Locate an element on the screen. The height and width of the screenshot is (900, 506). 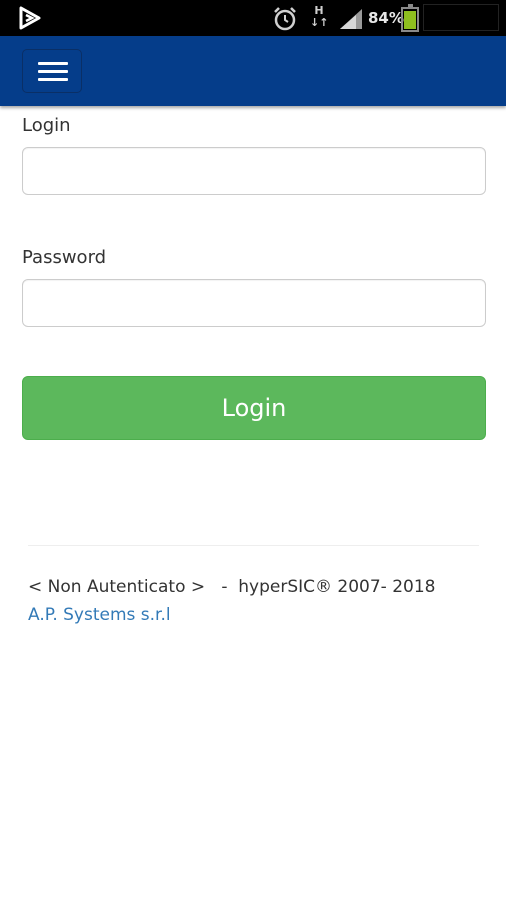
menu-toggle-button is located at coordinates (52, 71).